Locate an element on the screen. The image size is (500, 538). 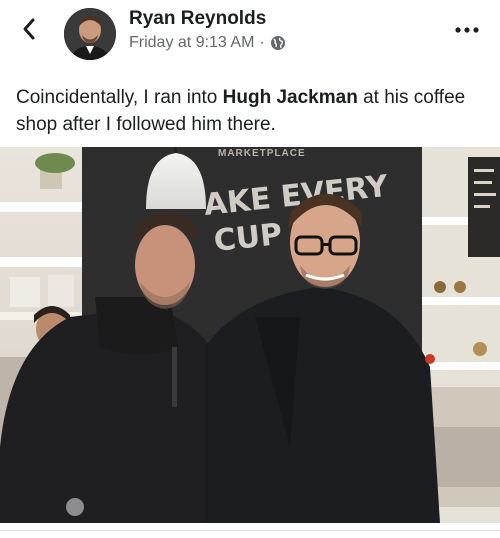
author-name: Ryan Reynolds is located at coordinates (197, 19).